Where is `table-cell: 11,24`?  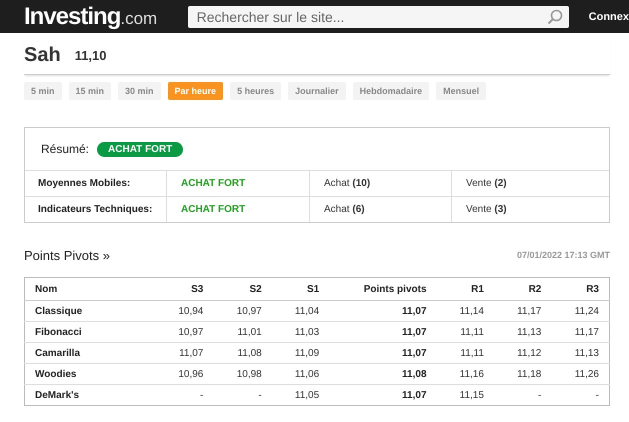 table-cell: 11,24 is located at coordinates (580, 311).